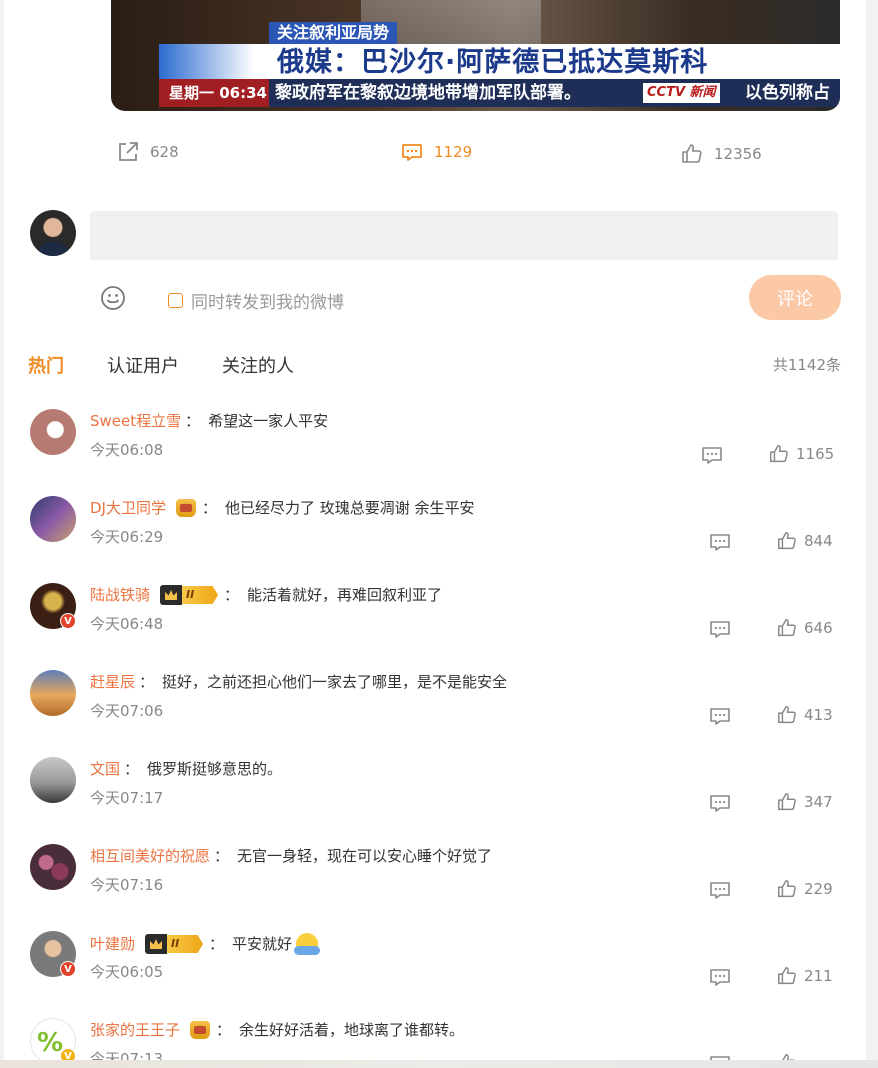  What do you see at coordinates (352, 1030) in the screenshot?
I see `comment-text: 余生好好活着，地球离了谁都转。` at bounding box center [352, 1030].